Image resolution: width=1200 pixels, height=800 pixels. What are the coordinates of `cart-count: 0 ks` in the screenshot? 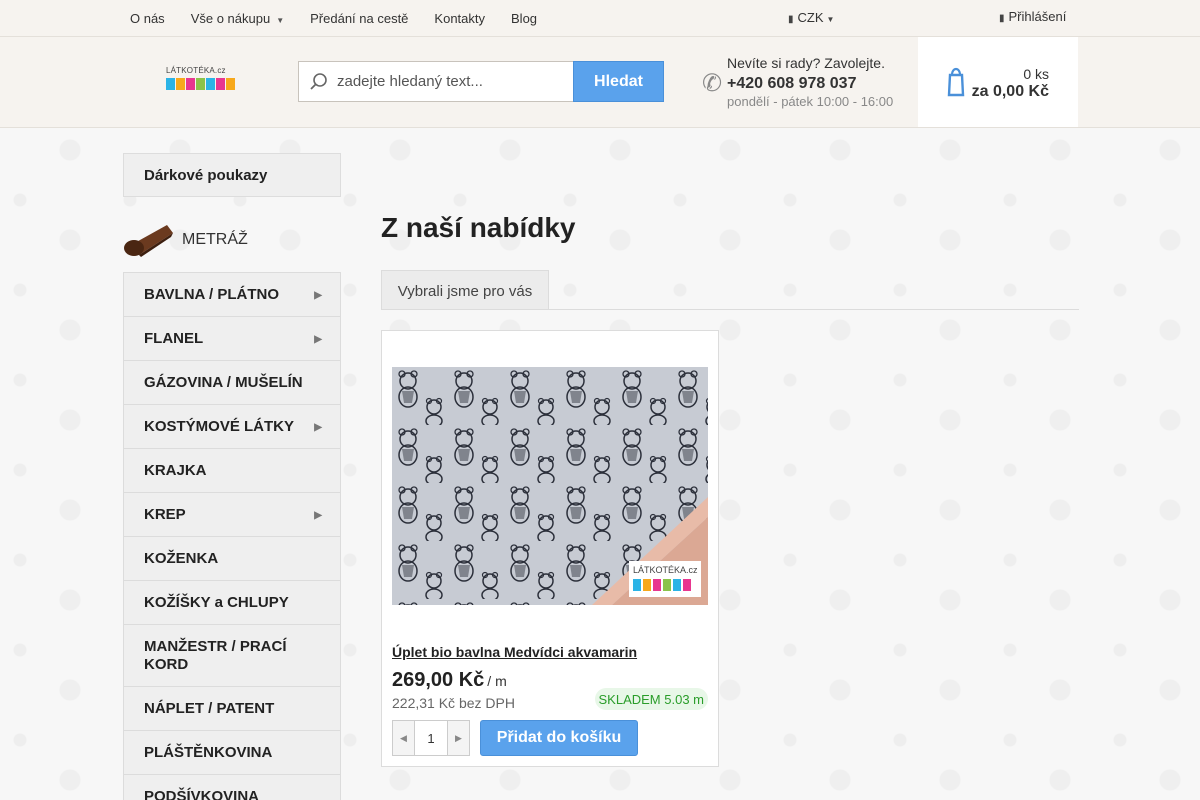 It's located at (1036, 74).